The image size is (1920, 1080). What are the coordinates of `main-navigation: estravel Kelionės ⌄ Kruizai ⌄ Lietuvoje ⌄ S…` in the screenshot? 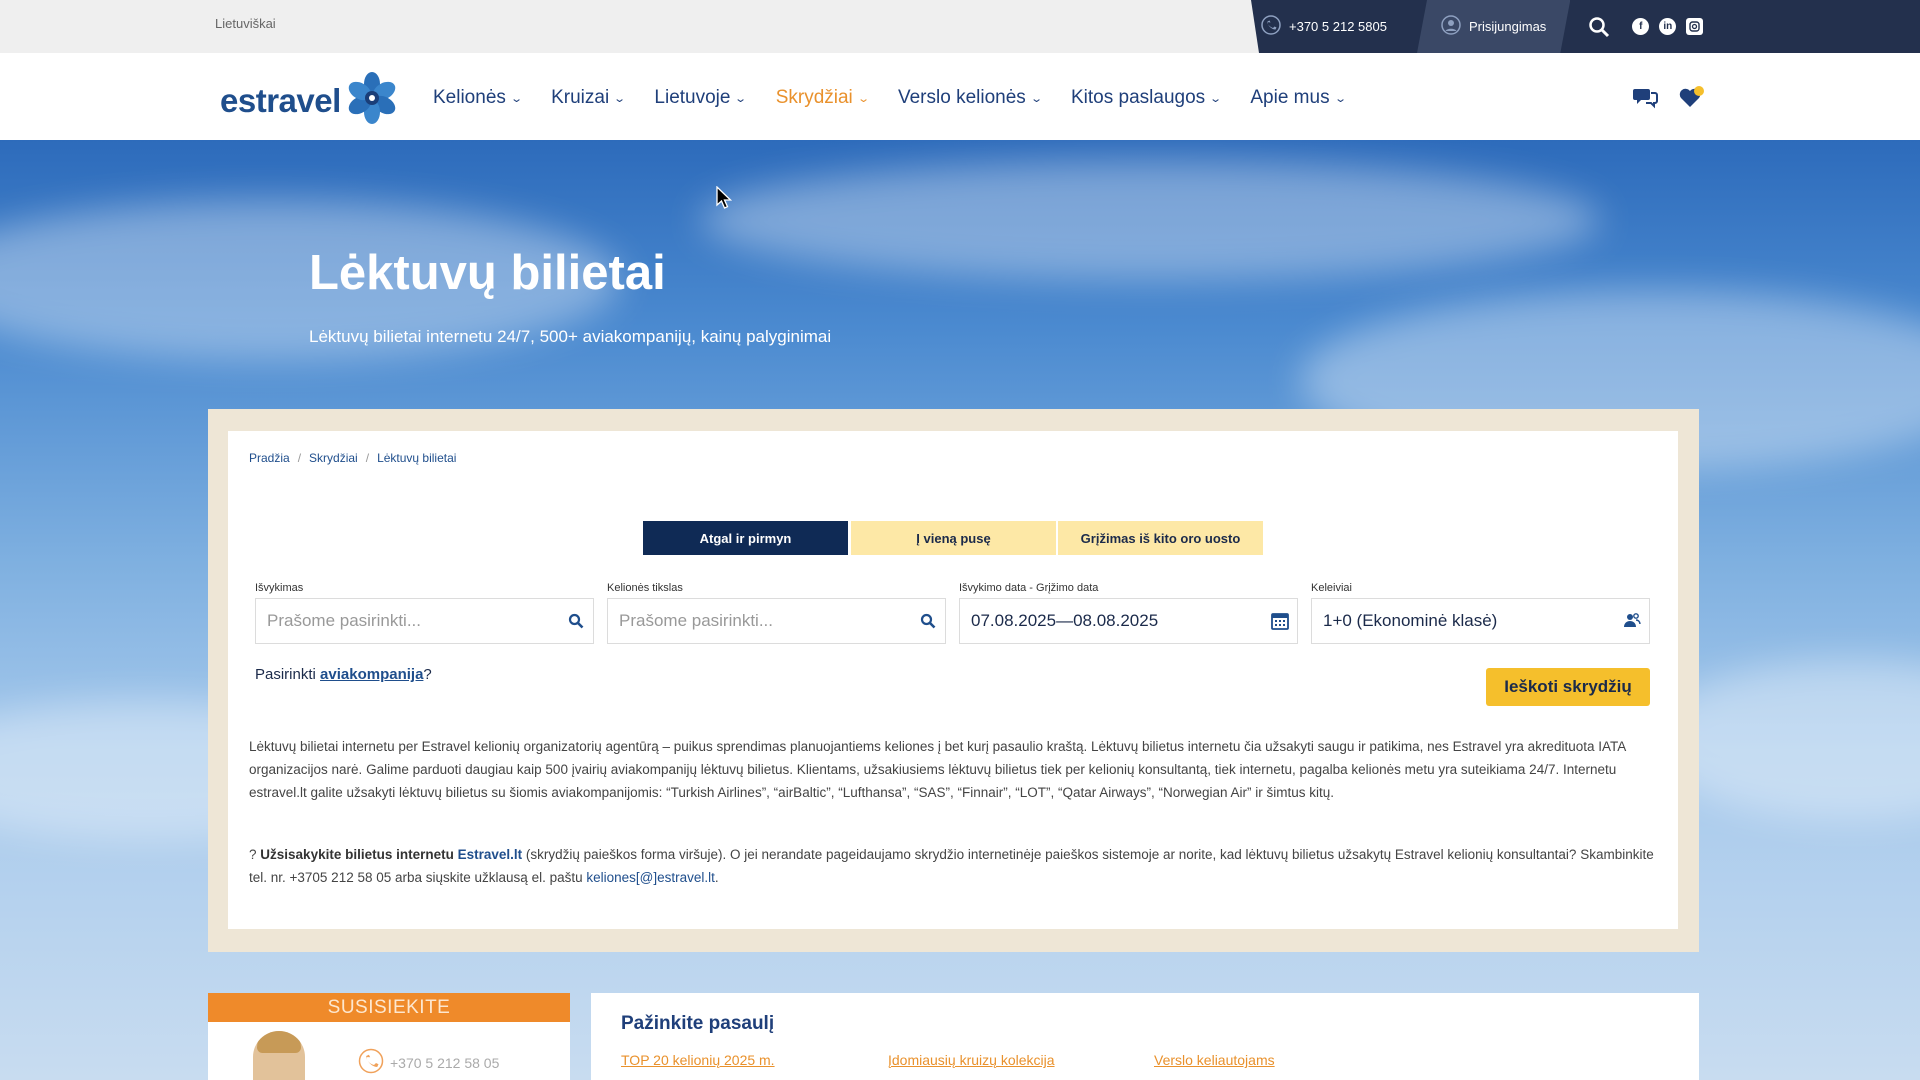 It's located at (960, 96).